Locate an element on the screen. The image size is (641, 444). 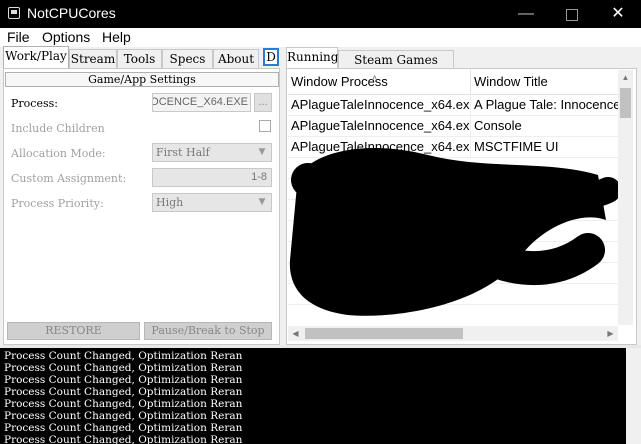
menu-help: Help is located at coordinates (116, 37).